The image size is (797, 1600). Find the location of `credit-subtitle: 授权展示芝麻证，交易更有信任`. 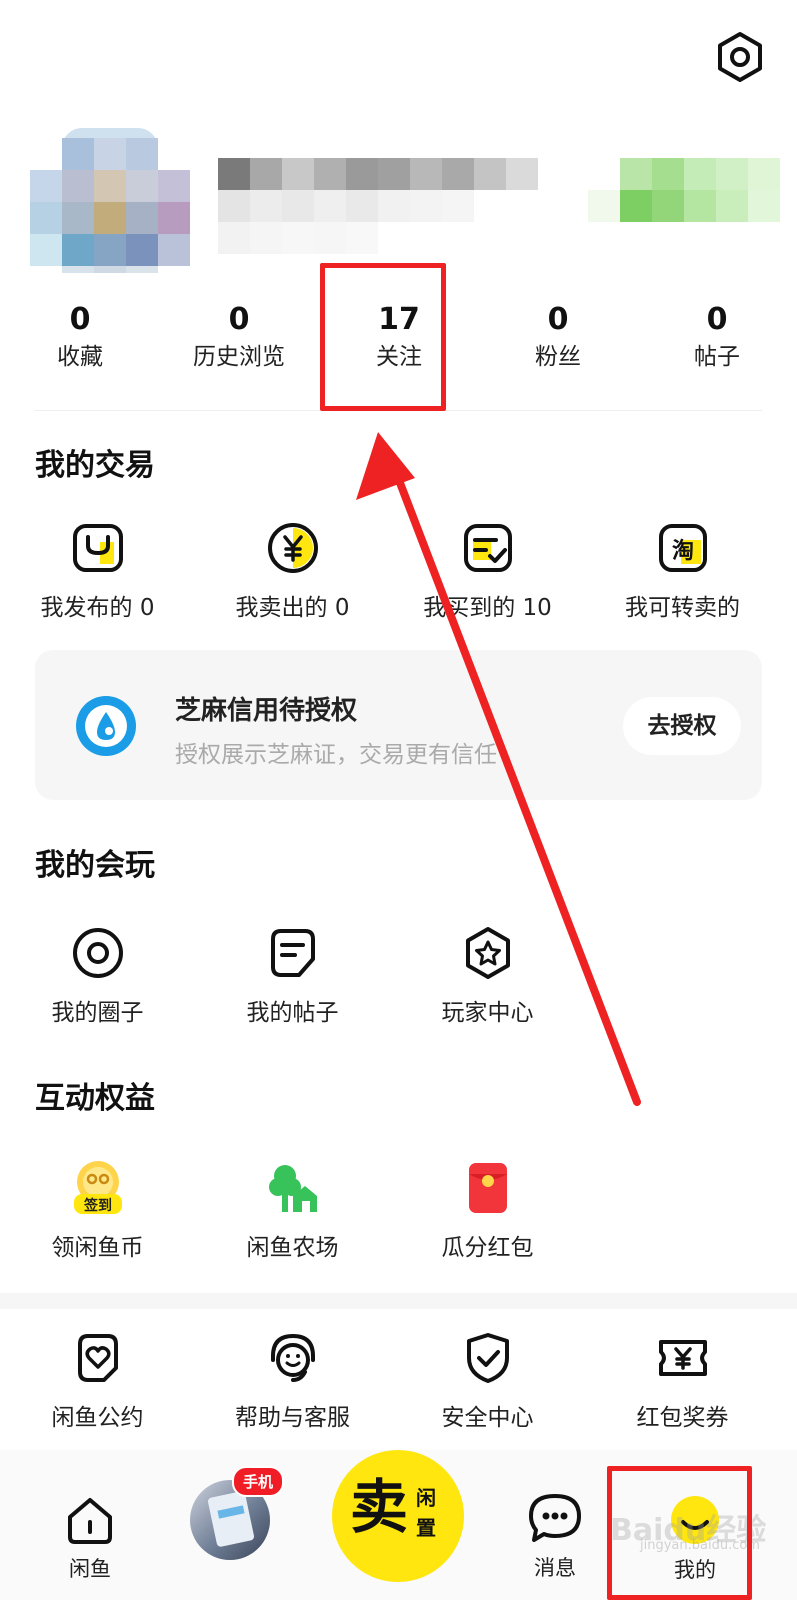

credit-subtitle: 授权展示芝麻证，交易更有信任 is located at coordinates (336, 755).